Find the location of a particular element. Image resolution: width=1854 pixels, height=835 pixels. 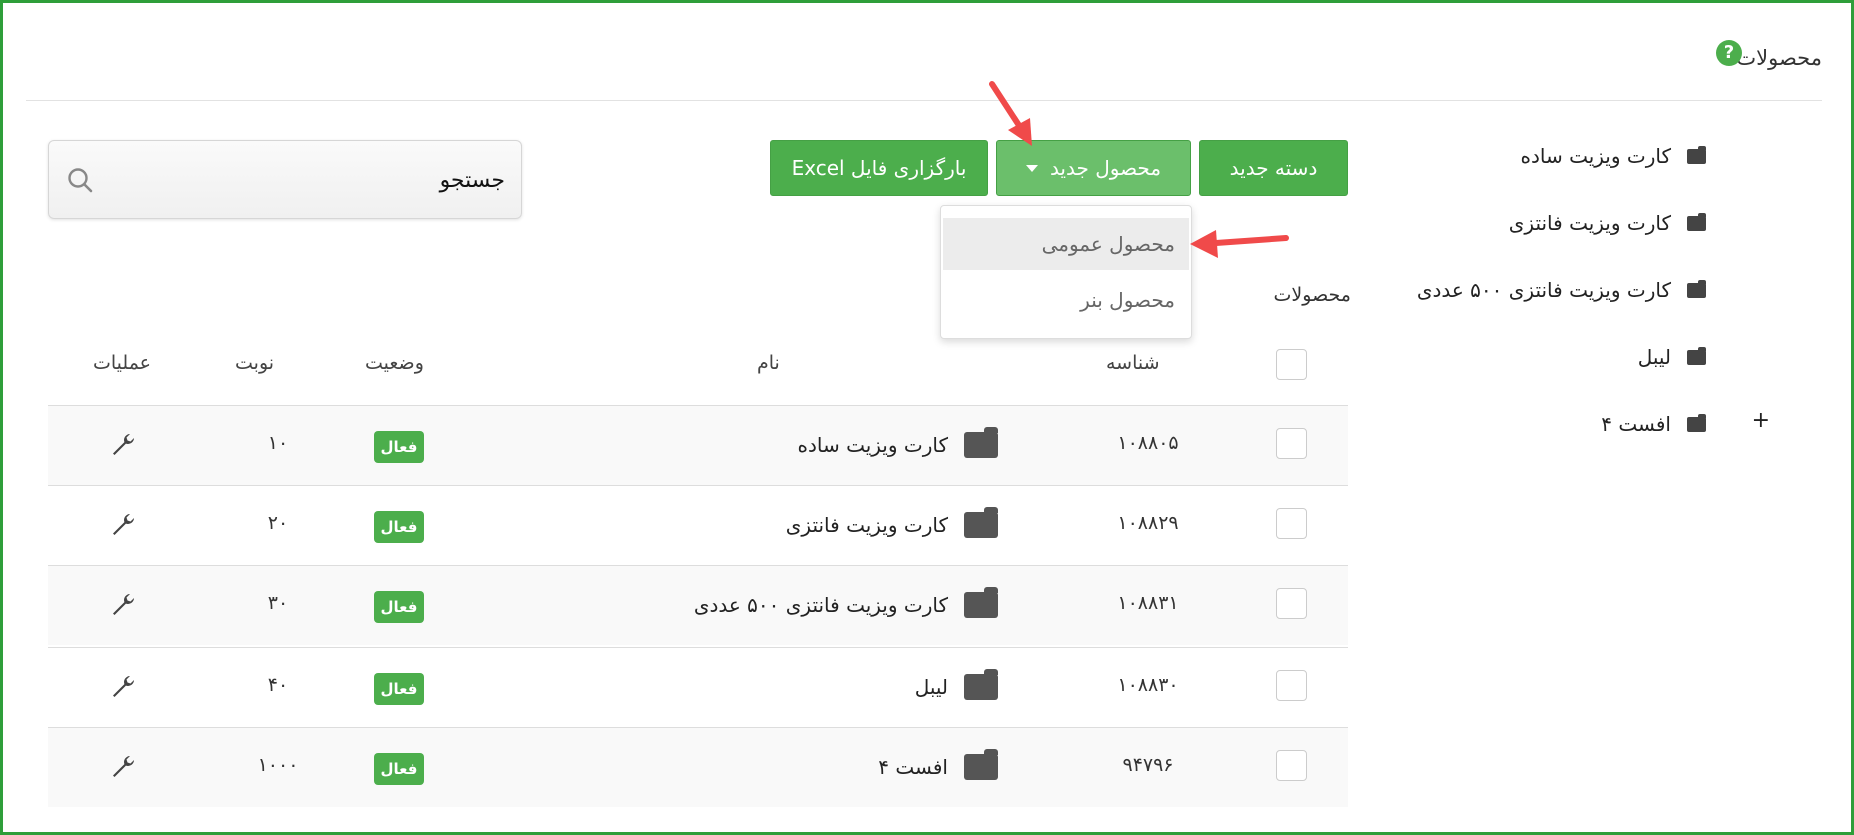

row-order: ۱۰۰۰ is located at coordinates (278, 765).